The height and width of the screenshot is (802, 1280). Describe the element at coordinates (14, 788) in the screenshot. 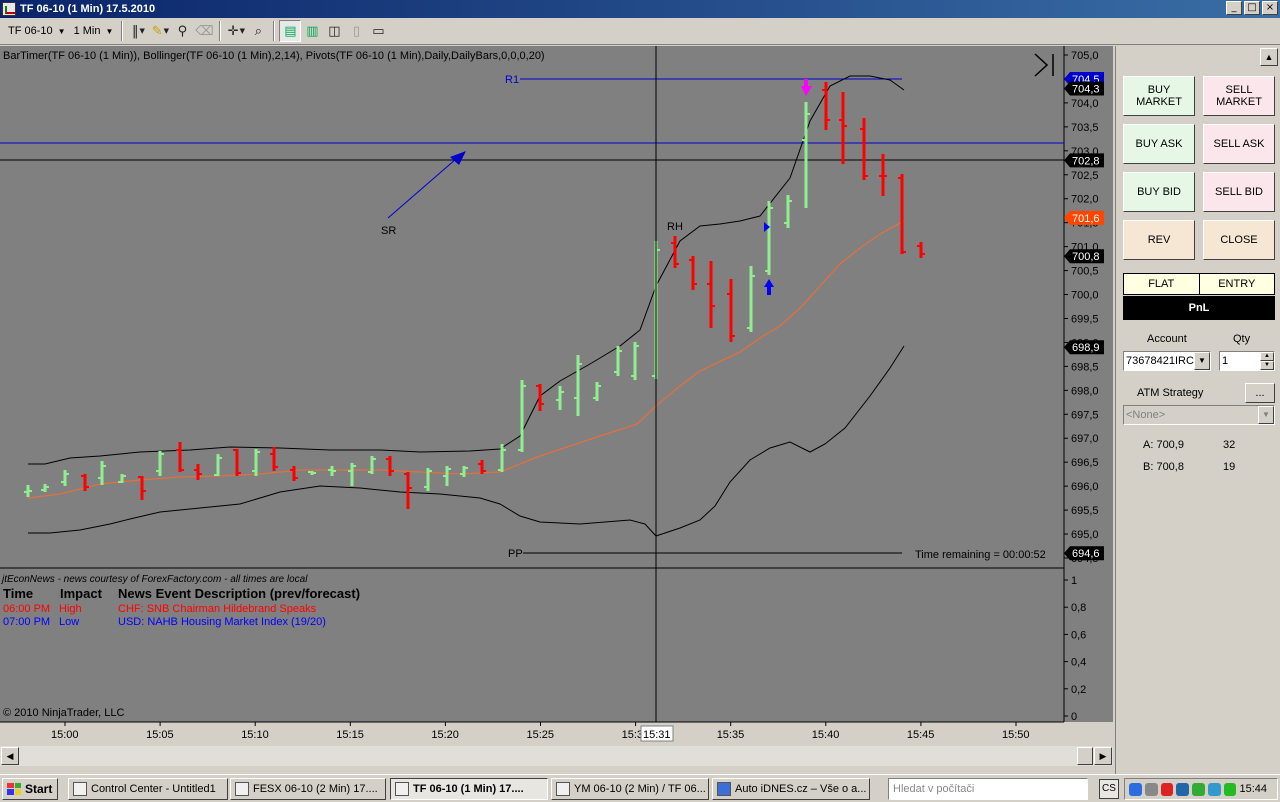

I see `windows-logo-icon` at that location.